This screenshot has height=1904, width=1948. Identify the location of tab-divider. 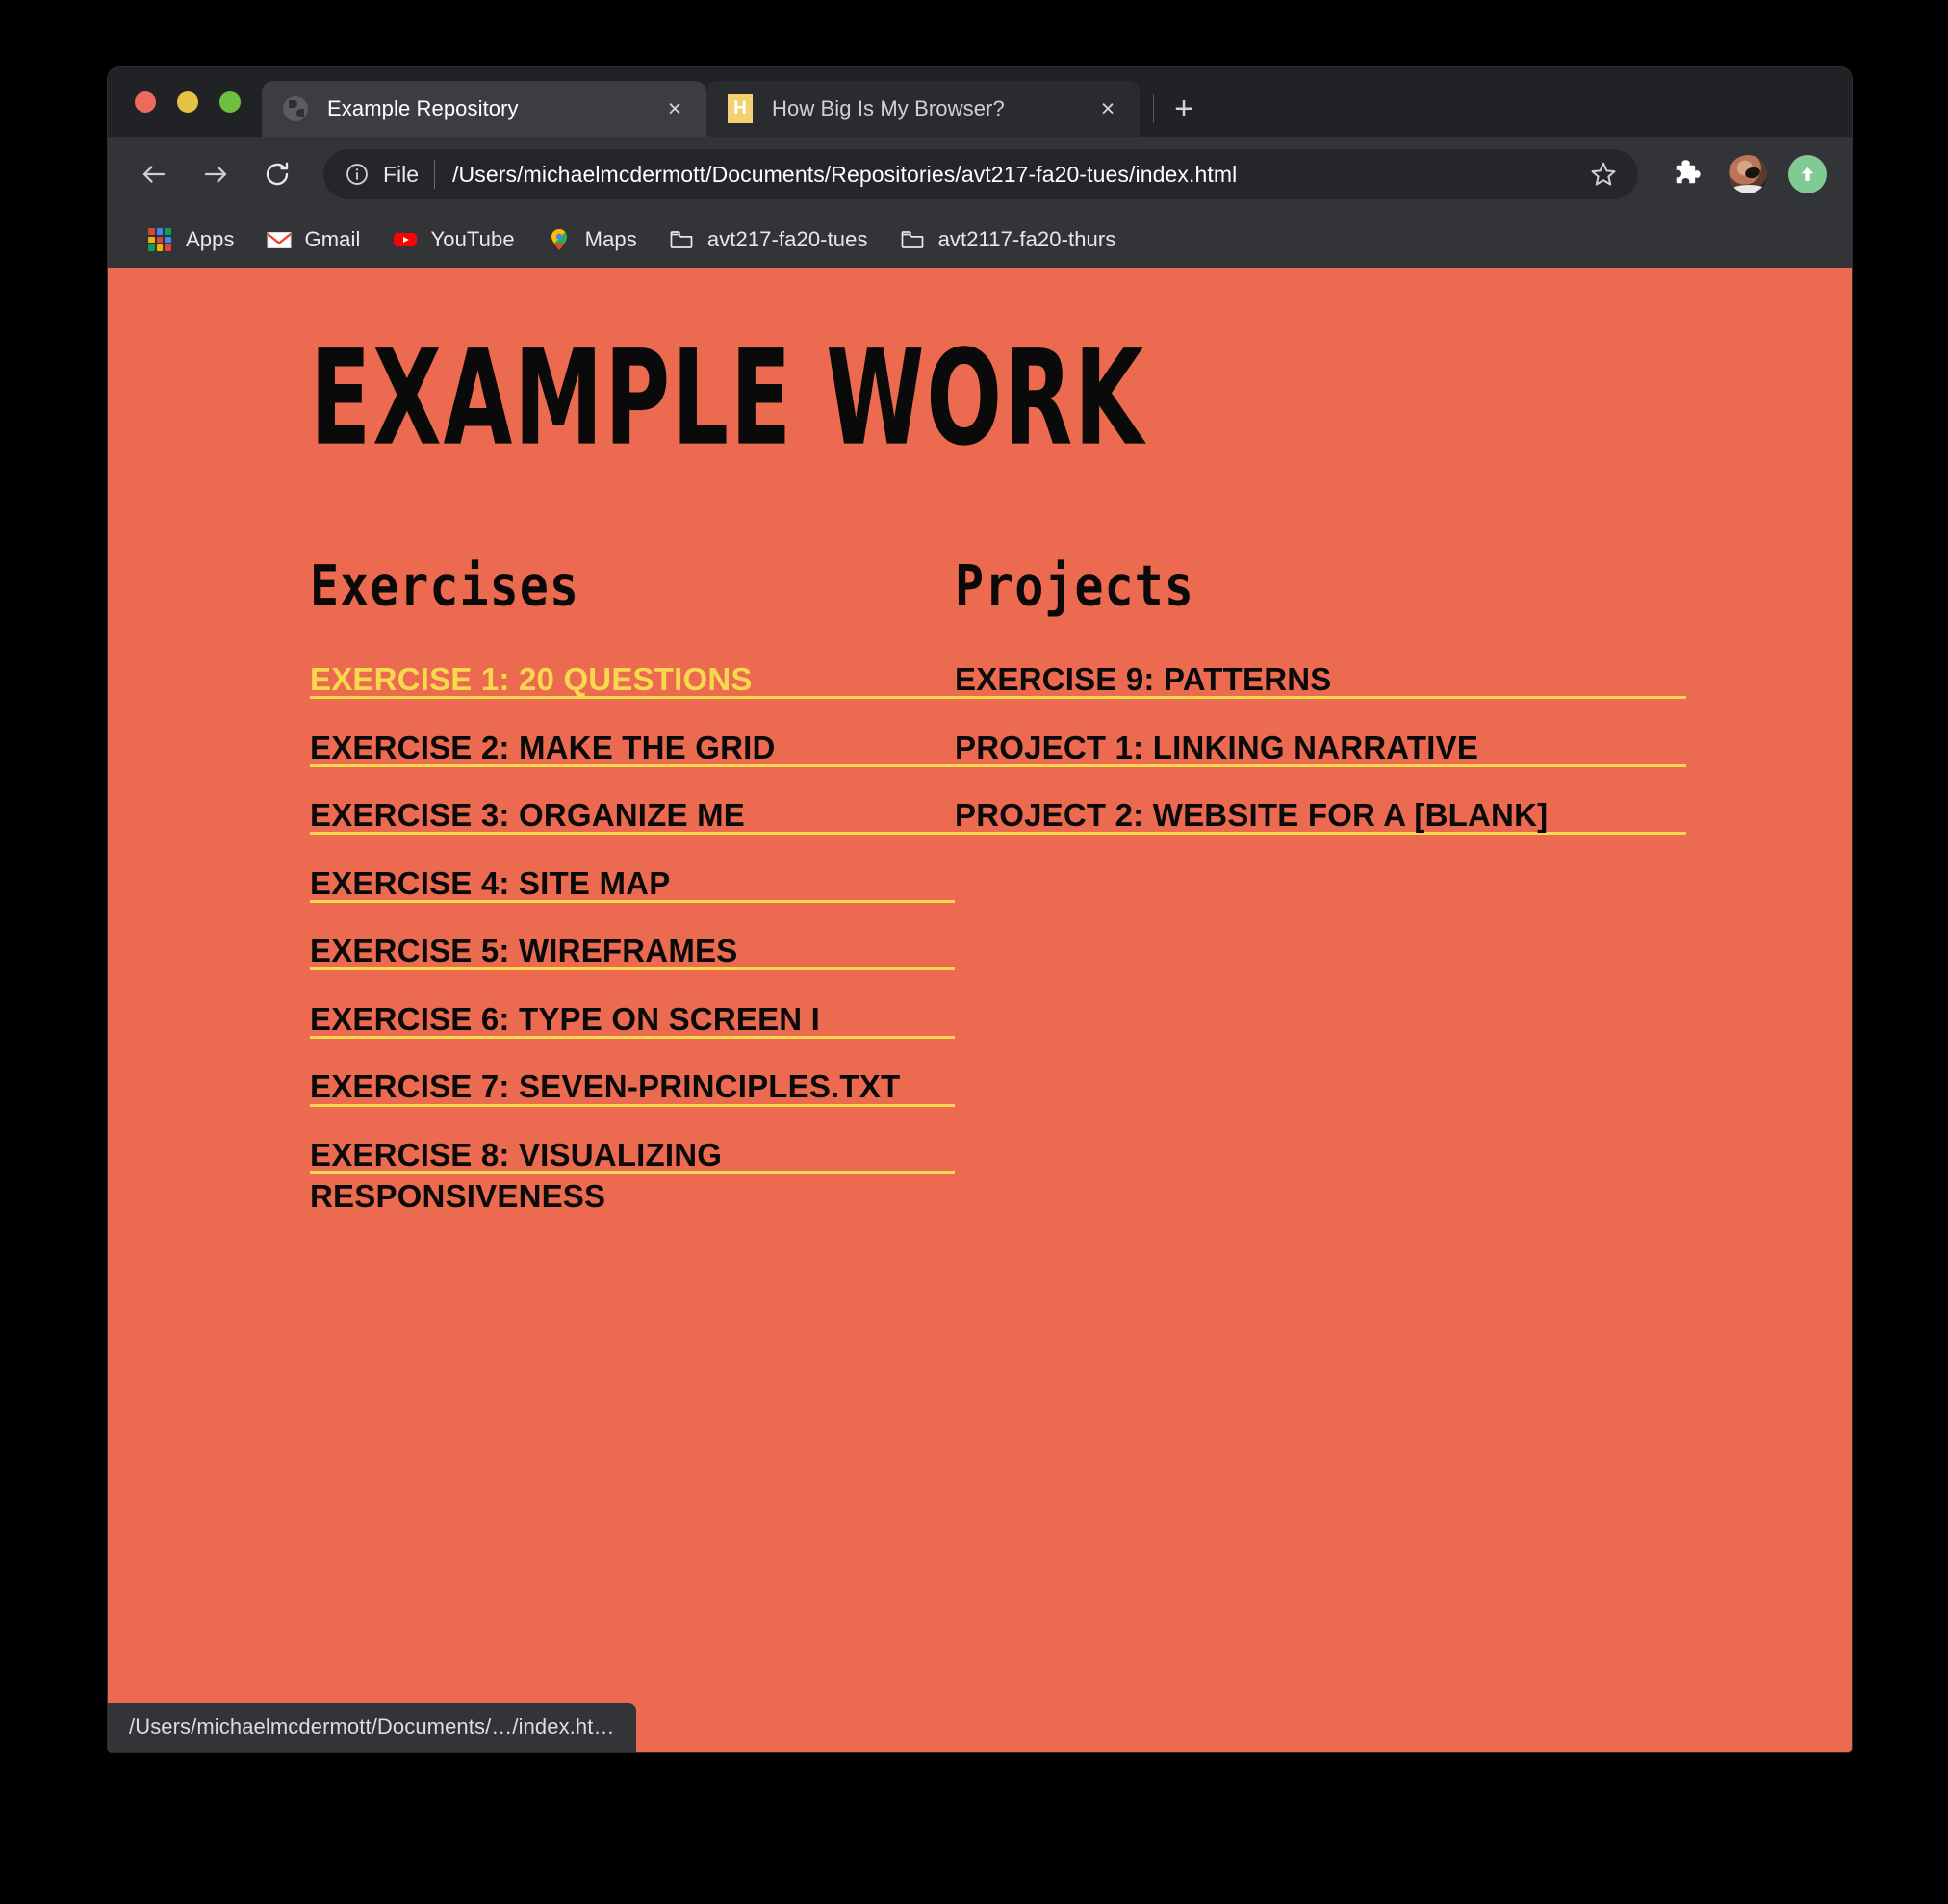
(1153, 109).